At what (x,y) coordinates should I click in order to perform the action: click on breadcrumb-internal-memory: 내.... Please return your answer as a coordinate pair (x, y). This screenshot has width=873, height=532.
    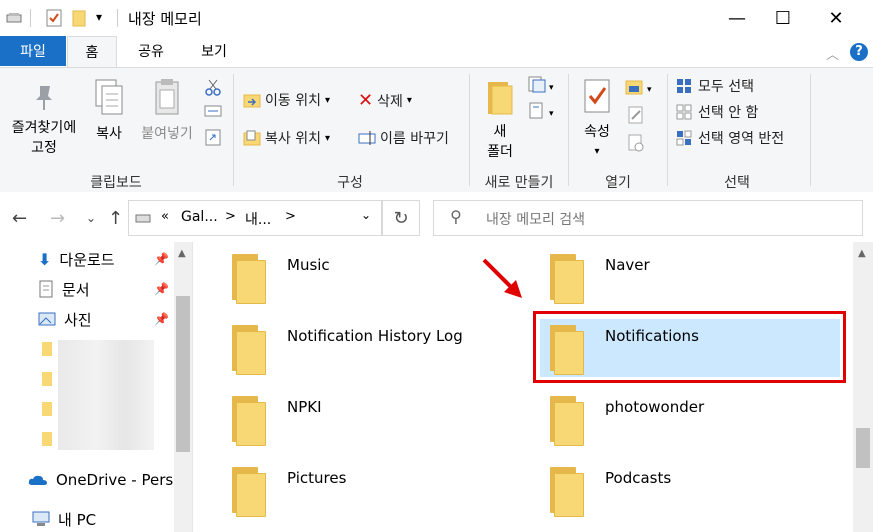
    Looking at the image, I should click on (258, 219).